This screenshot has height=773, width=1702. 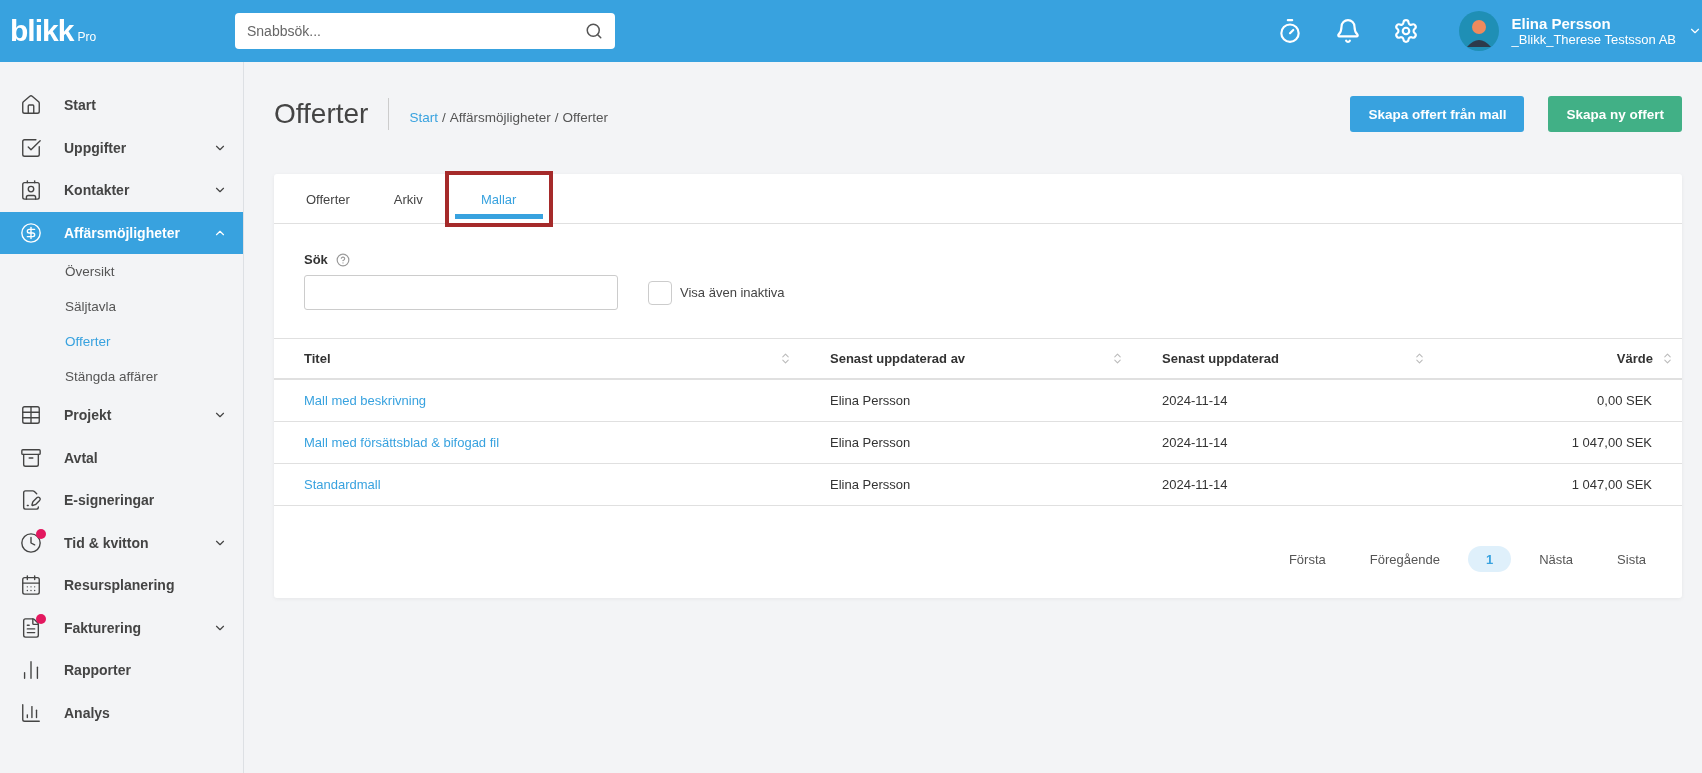 What do you see at coordinates (660, 292) in the screenshot?
I see `checkbox` at bounding box center [660, 292].